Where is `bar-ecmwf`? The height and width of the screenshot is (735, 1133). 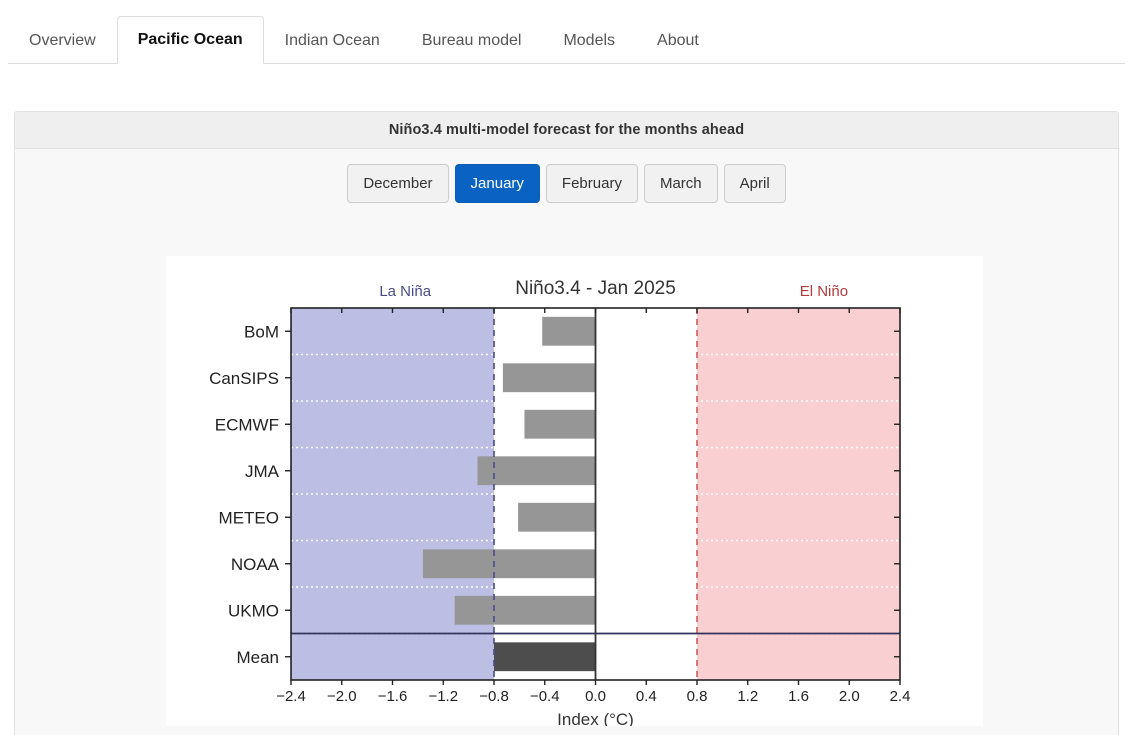
bar-ecmwf is located at coordinates (560, 424).